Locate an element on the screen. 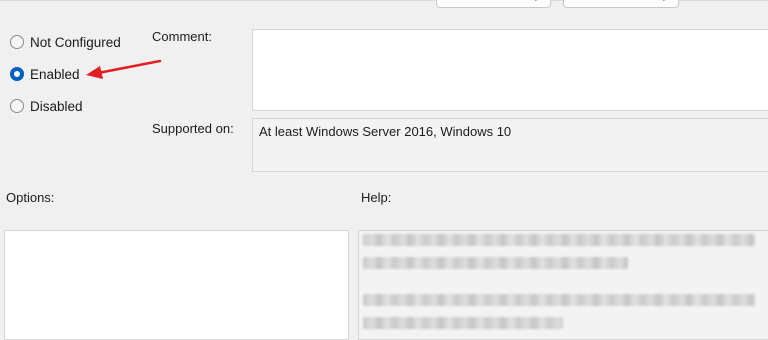 The width and height of the screenshot is (768, 340). radio-button-checked is located at coordinates (17, 74).